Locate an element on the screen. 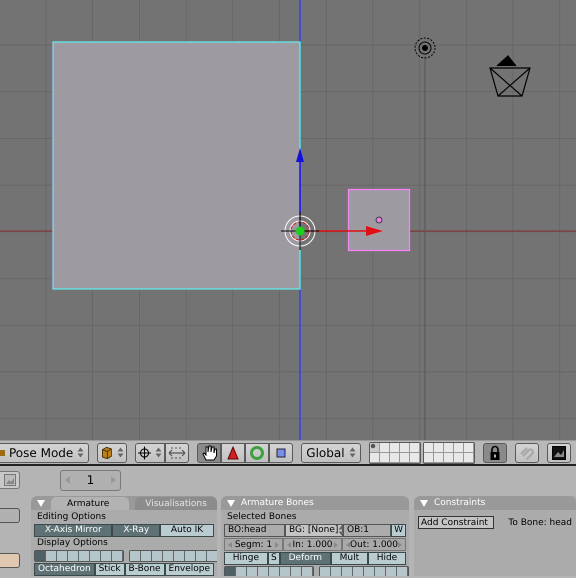 The image size is (576, 578). bone-object is located at coordinates (379, 220).